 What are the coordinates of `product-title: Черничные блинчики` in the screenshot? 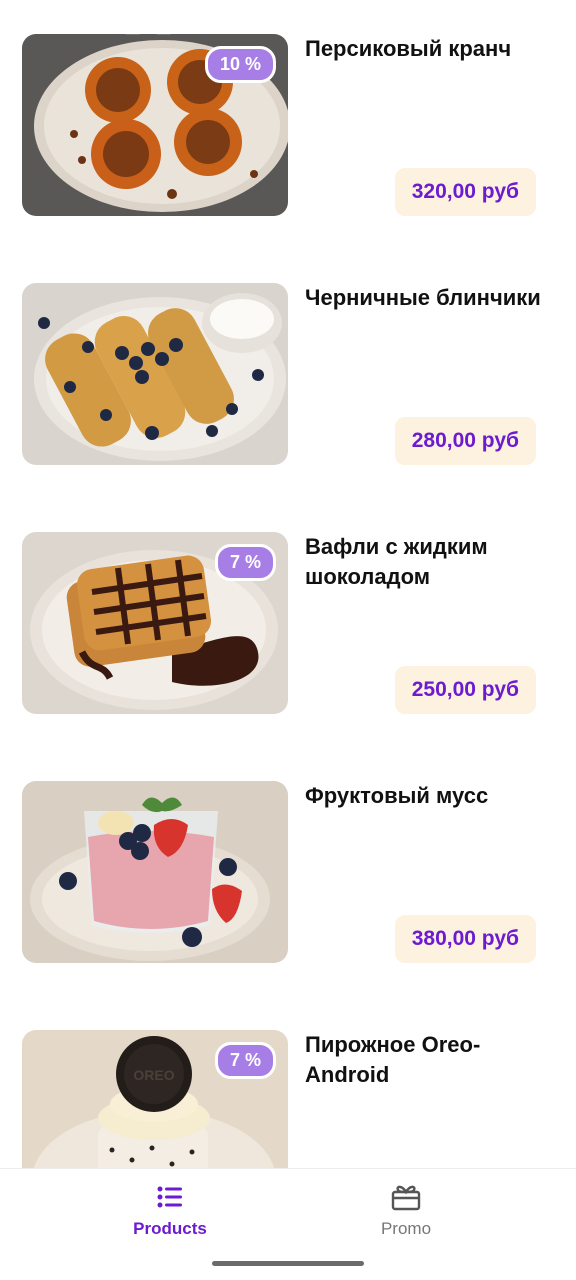 It's located at (423, 297).